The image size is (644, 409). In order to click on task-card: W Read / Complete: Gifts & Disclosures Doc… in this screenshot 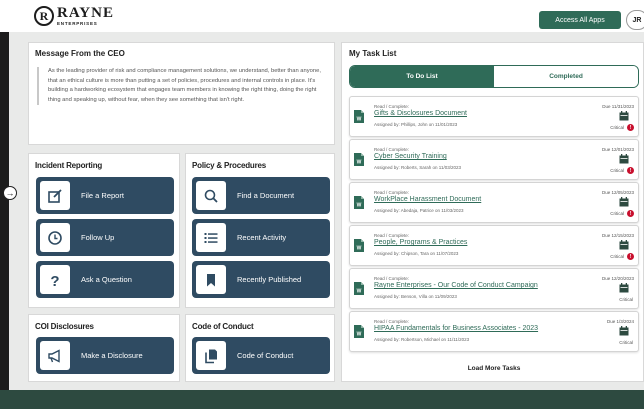, I will do `click(494, 116)`.